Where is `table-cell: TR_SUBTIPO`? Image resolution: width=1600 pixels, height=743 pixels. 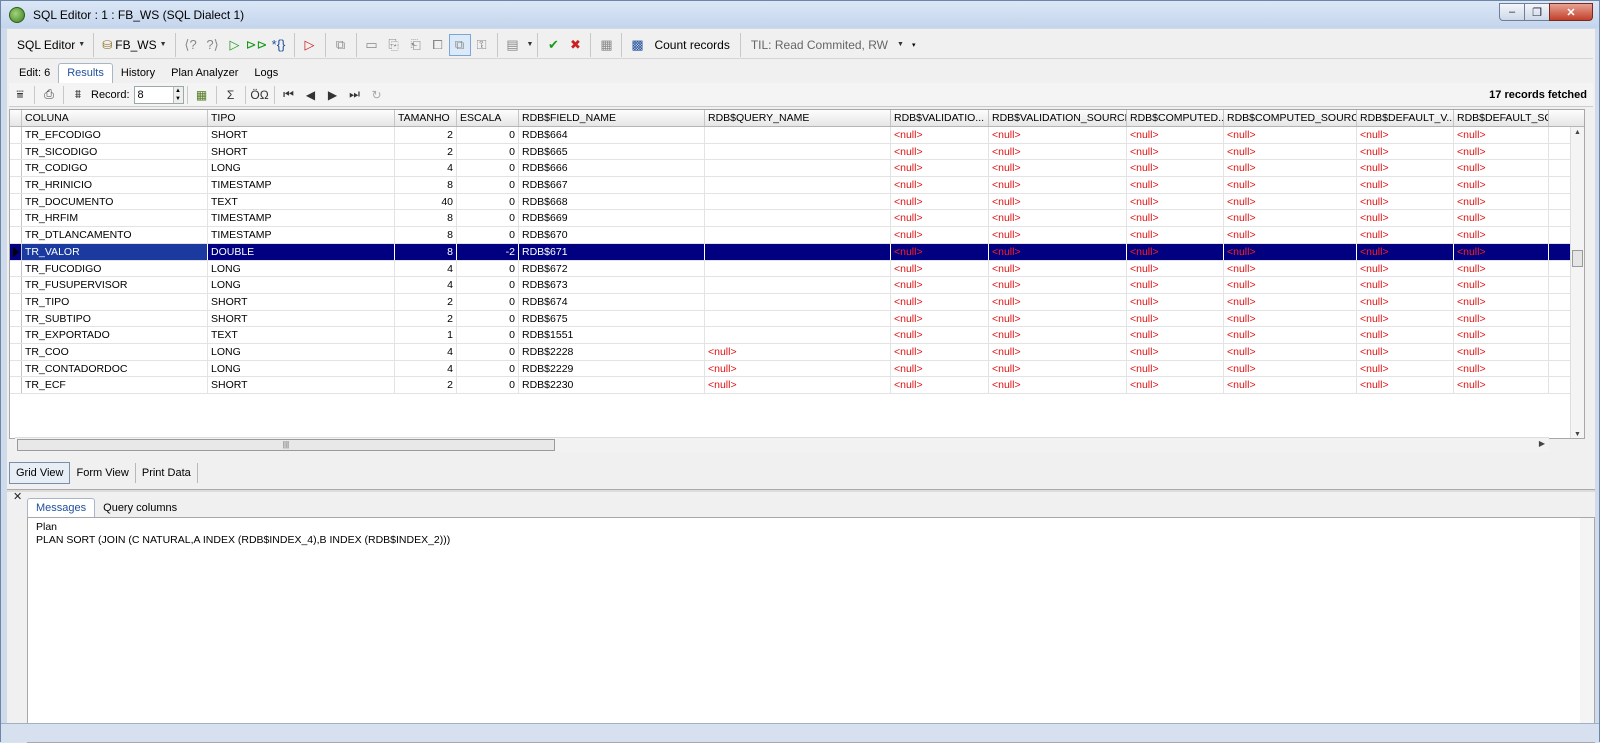 table-cell: TR_SUBTIPO is located at coordinates (115, 318).